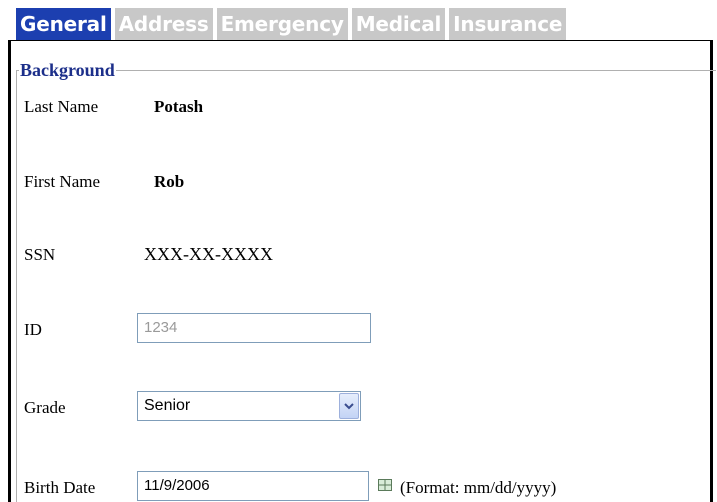 This screenshot has width=717, height=502. What do you see at coordinates (282, 24) in the screenshot?
I see `tab-emergency: Emergency` at bounding box center [282, 24].